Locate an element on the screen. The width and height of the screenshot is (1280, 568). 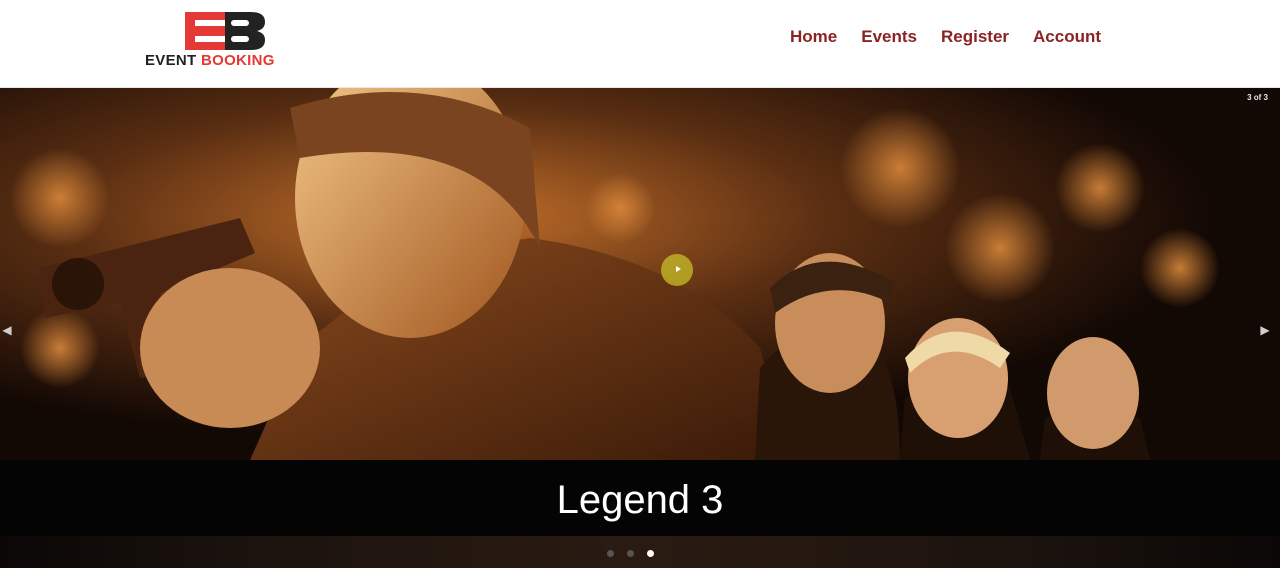
nav-home-link: Home is located at coordinates (813, 37).